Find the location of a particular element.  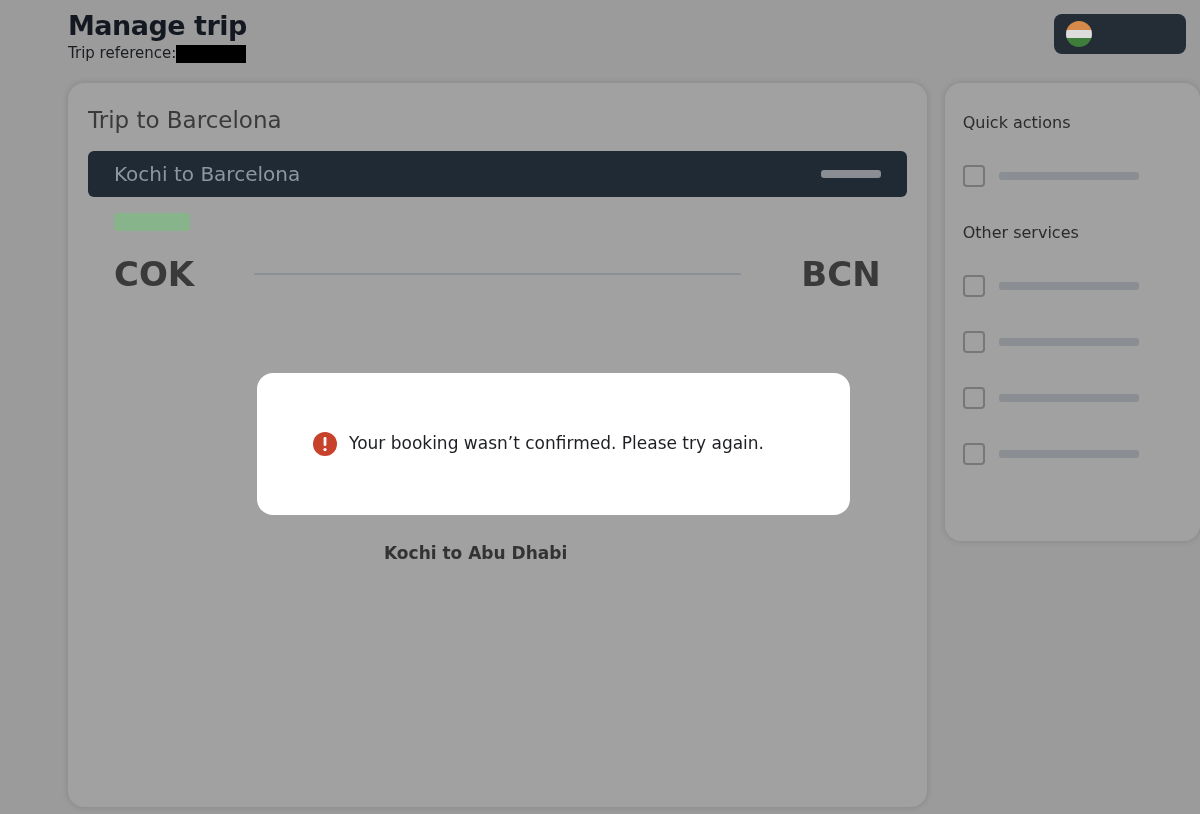

error-message: Your booking wasn’t confirmed. Please try again. is located at coordinates (556, 444).